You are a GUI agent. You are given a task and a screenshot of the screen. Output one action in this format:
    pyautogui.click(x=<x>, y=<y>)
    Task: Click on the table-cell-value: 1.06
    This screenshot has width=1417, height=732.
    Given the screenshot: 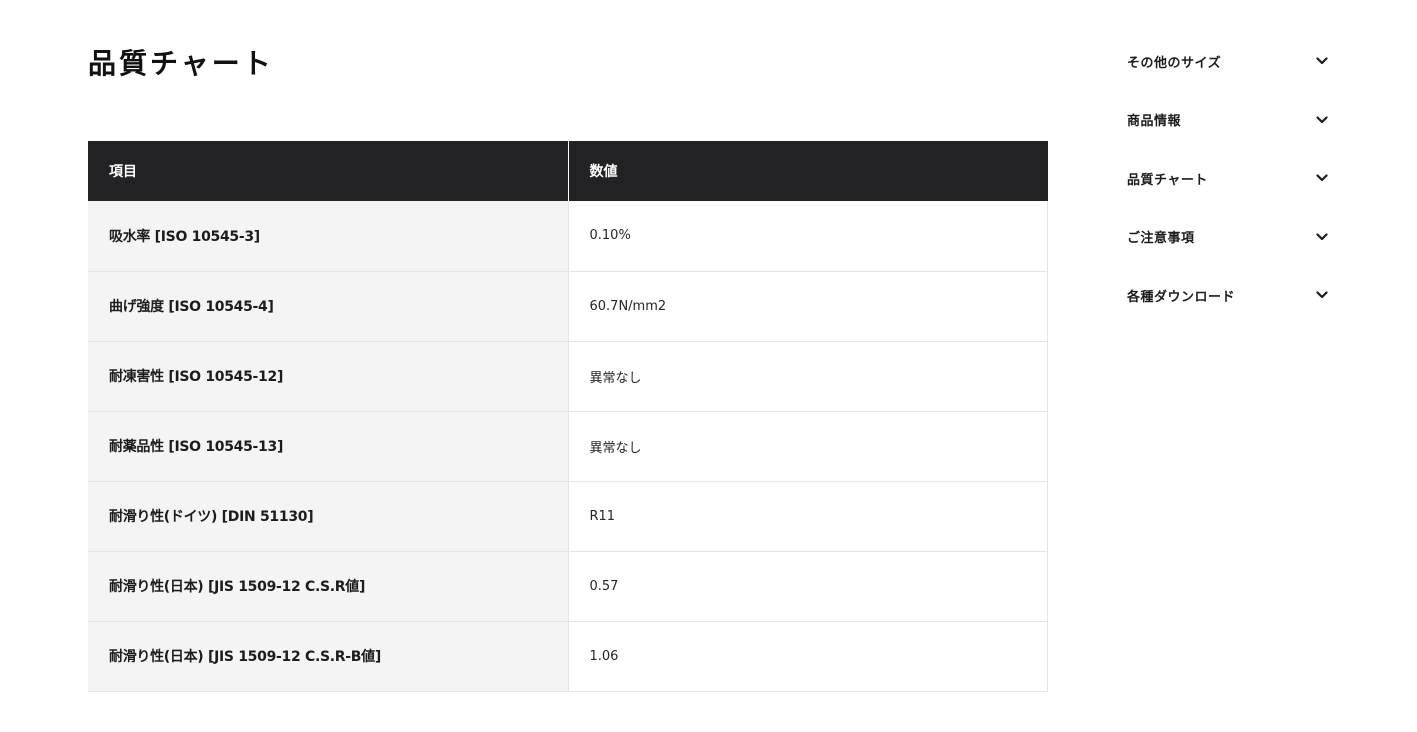 What is the action you would take?
    pyautogui.click(x=808, y=656)
    